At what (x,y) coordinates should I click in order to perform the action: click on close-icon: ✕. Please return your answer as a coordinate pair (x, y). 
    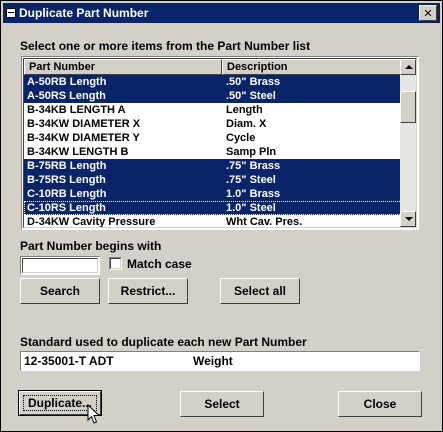
    Looking at the image, I should click on (428, 13).